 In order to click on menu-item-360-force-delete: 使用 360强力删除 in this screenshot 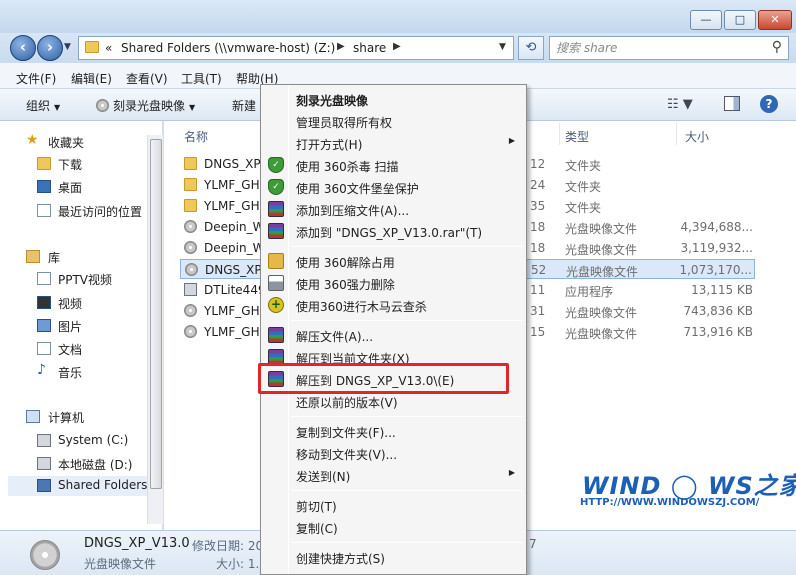, I will do `click(393, 283)`.